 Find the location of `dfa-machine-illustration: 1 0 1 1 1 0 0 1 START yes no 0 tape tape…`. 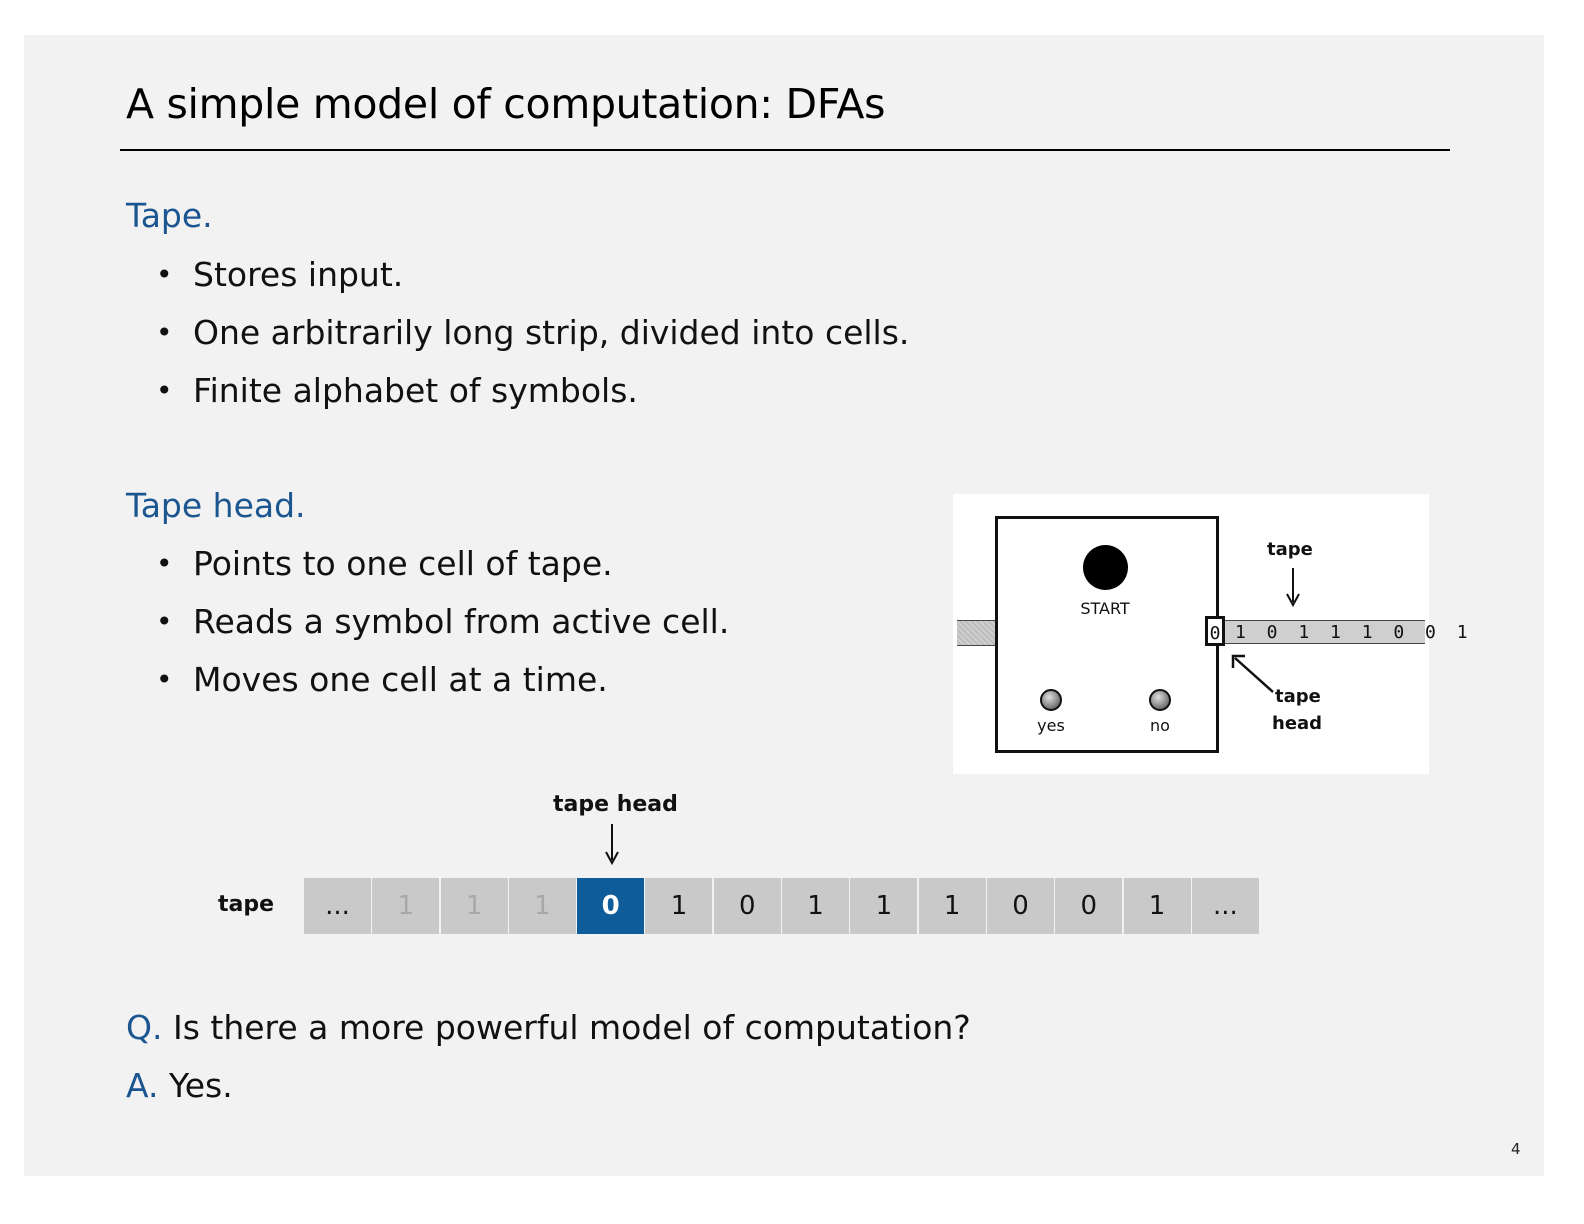

dfa-machine-illustration: 1 0 1 1 1 0 0 1 START yes no 0 tape tape… is located at coordinates (1210, 634).